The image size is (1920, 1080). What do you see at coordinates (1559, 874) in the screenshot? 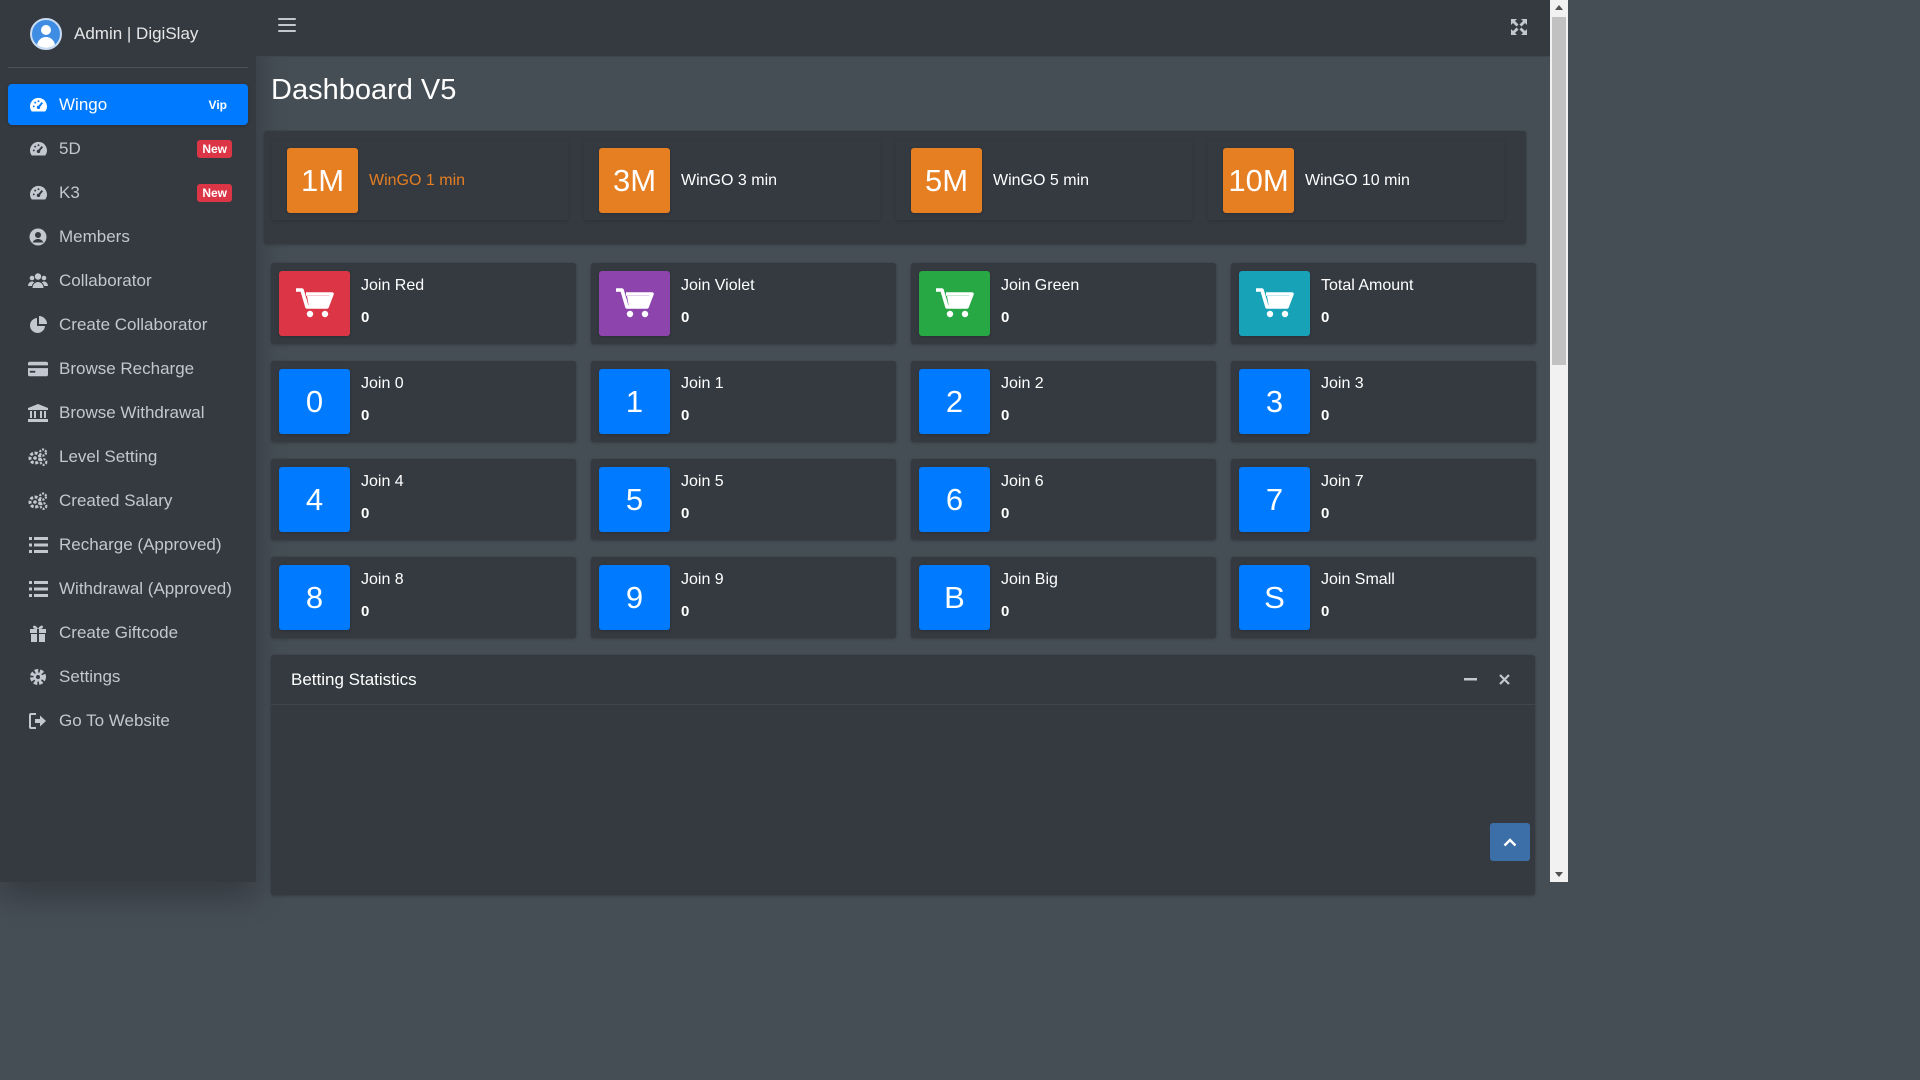
I see `scroll-down-arrow-icon` at bounding box center [1559, 874].